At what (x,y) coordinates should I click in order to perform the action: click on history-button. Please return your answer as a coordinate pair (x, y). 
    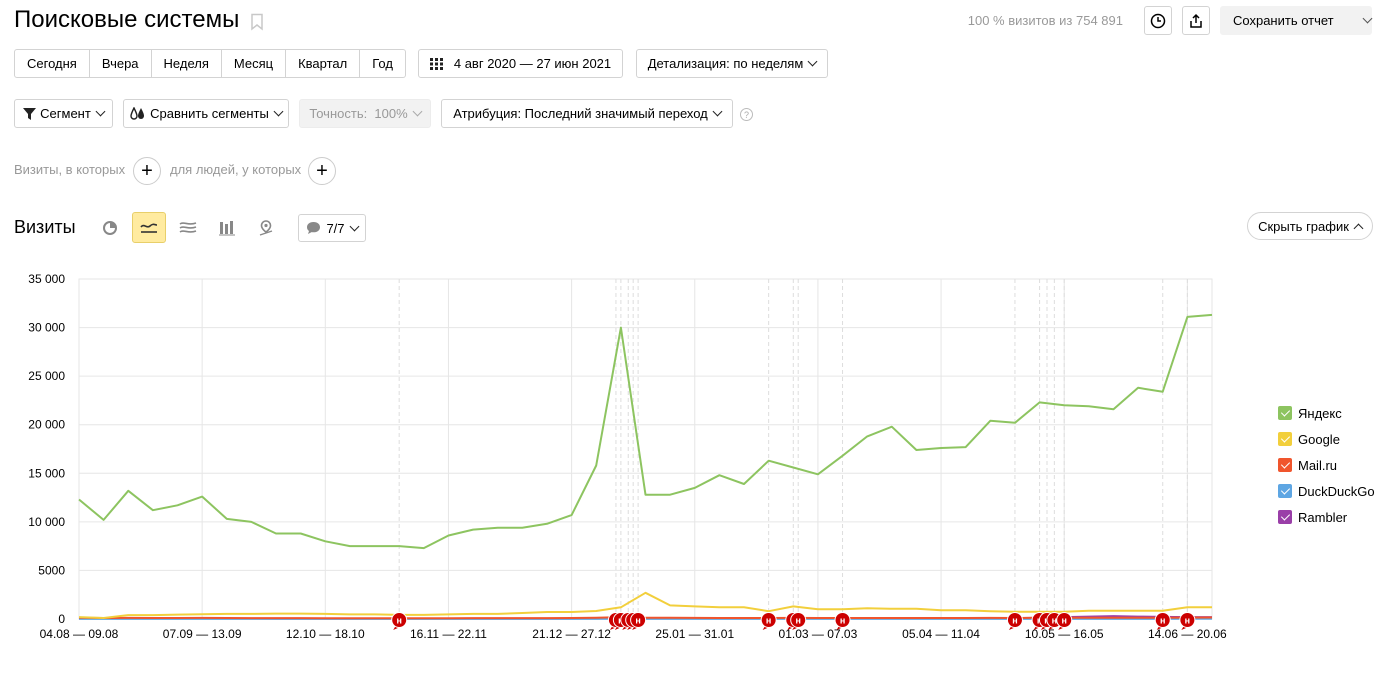
    Looking at the image, I should click on (1158, 20).